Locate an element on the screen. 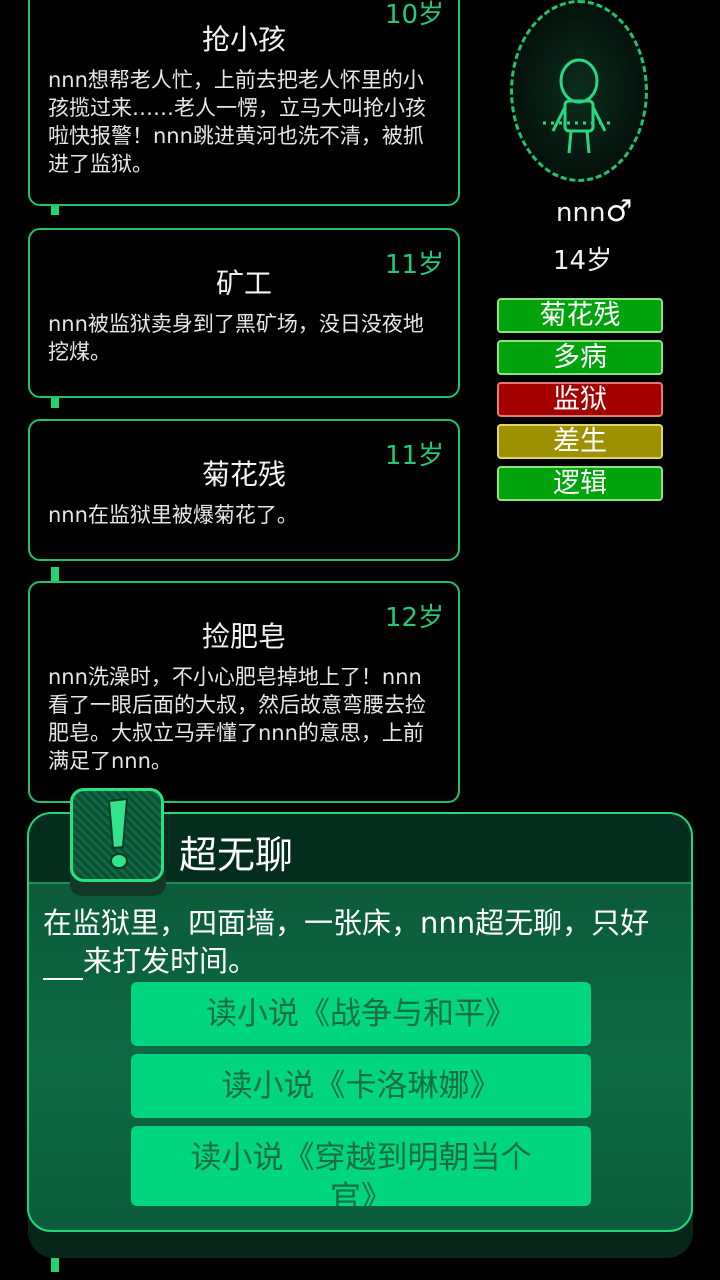  event-description: nnn被监狱卖身到了黑矿场，没日没夜地挖煤。 is located at coordinates (236, 338).